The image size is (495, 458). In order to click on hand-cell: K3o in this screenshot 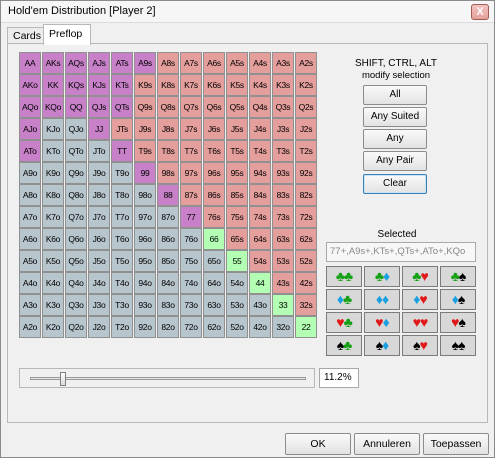, I will do `click(53, 305)`.